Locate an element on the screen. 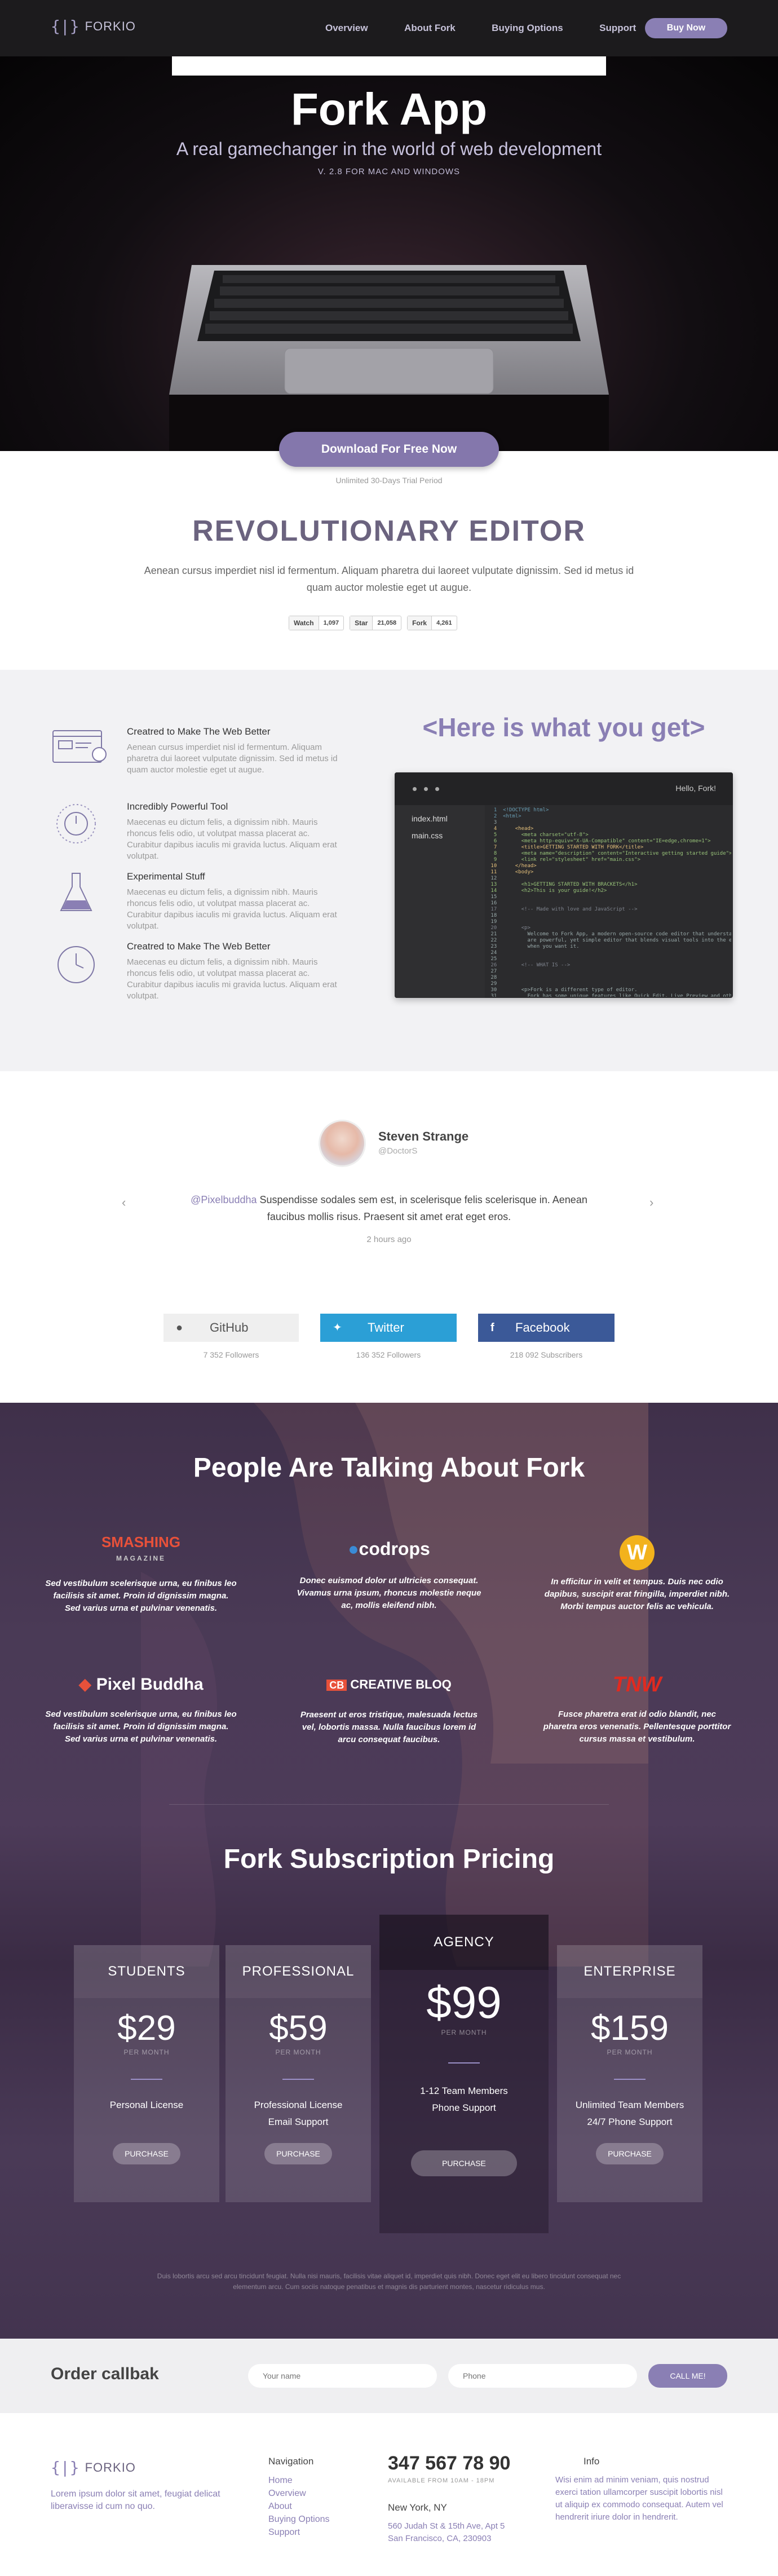  plan-feature: Email Support is located at coordinates (298, 2122).